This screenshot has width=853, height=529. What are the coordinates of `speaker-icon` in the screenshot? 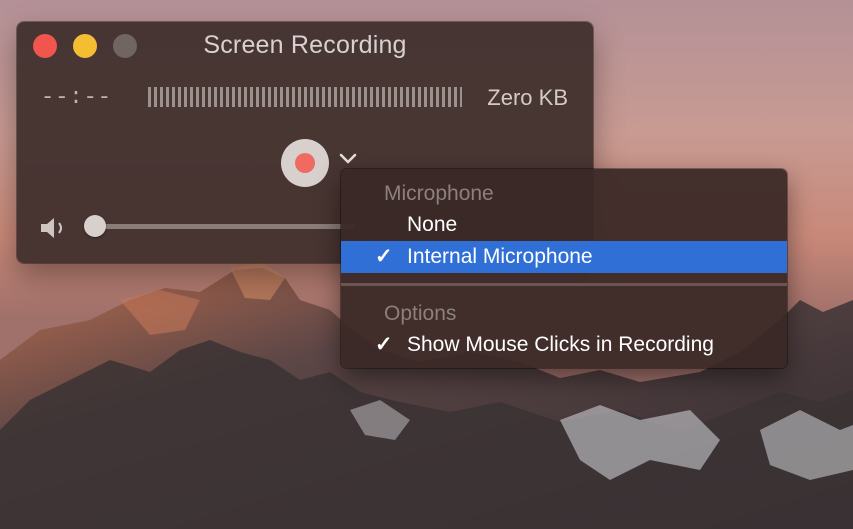 It's located at (51, 228).